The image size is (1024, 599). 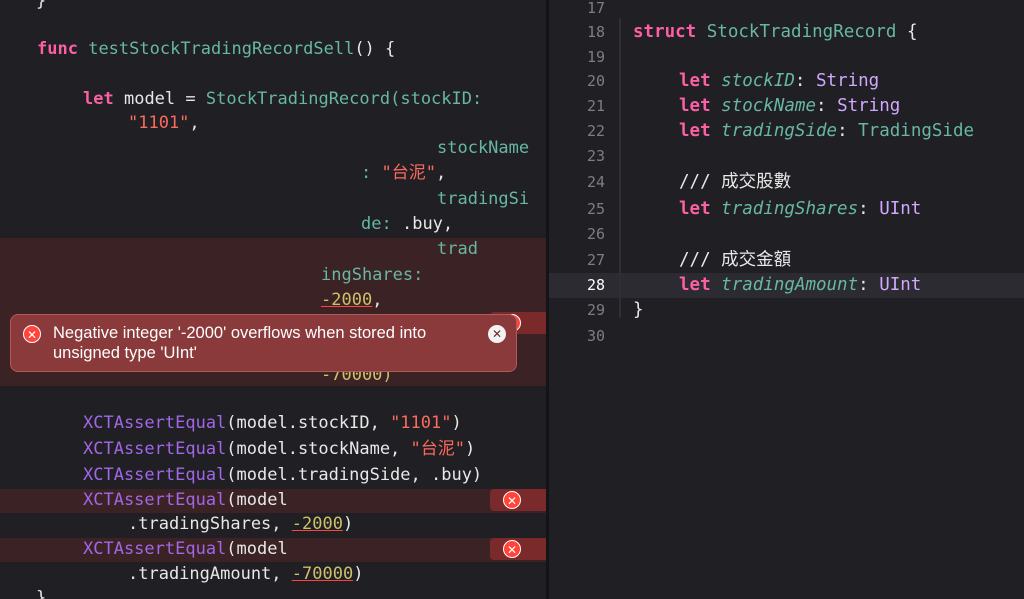 I want to click on model-declaration: let model = StockTradingRecord(stockID:, so click(x=282, y=99).